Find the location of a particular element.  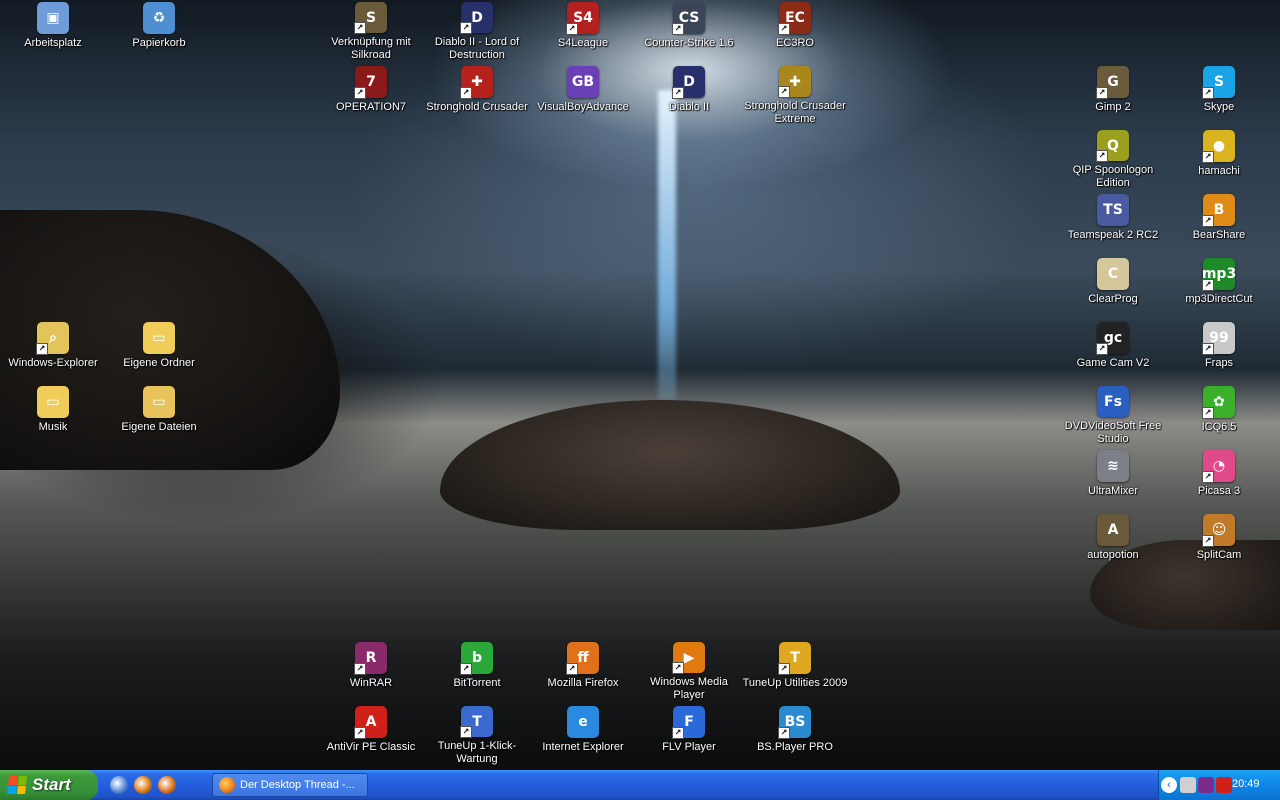

desktop-icon-stronghold-crusader: ✚ ↗ Stronghold Crusader is located at coordinates (477, 95).